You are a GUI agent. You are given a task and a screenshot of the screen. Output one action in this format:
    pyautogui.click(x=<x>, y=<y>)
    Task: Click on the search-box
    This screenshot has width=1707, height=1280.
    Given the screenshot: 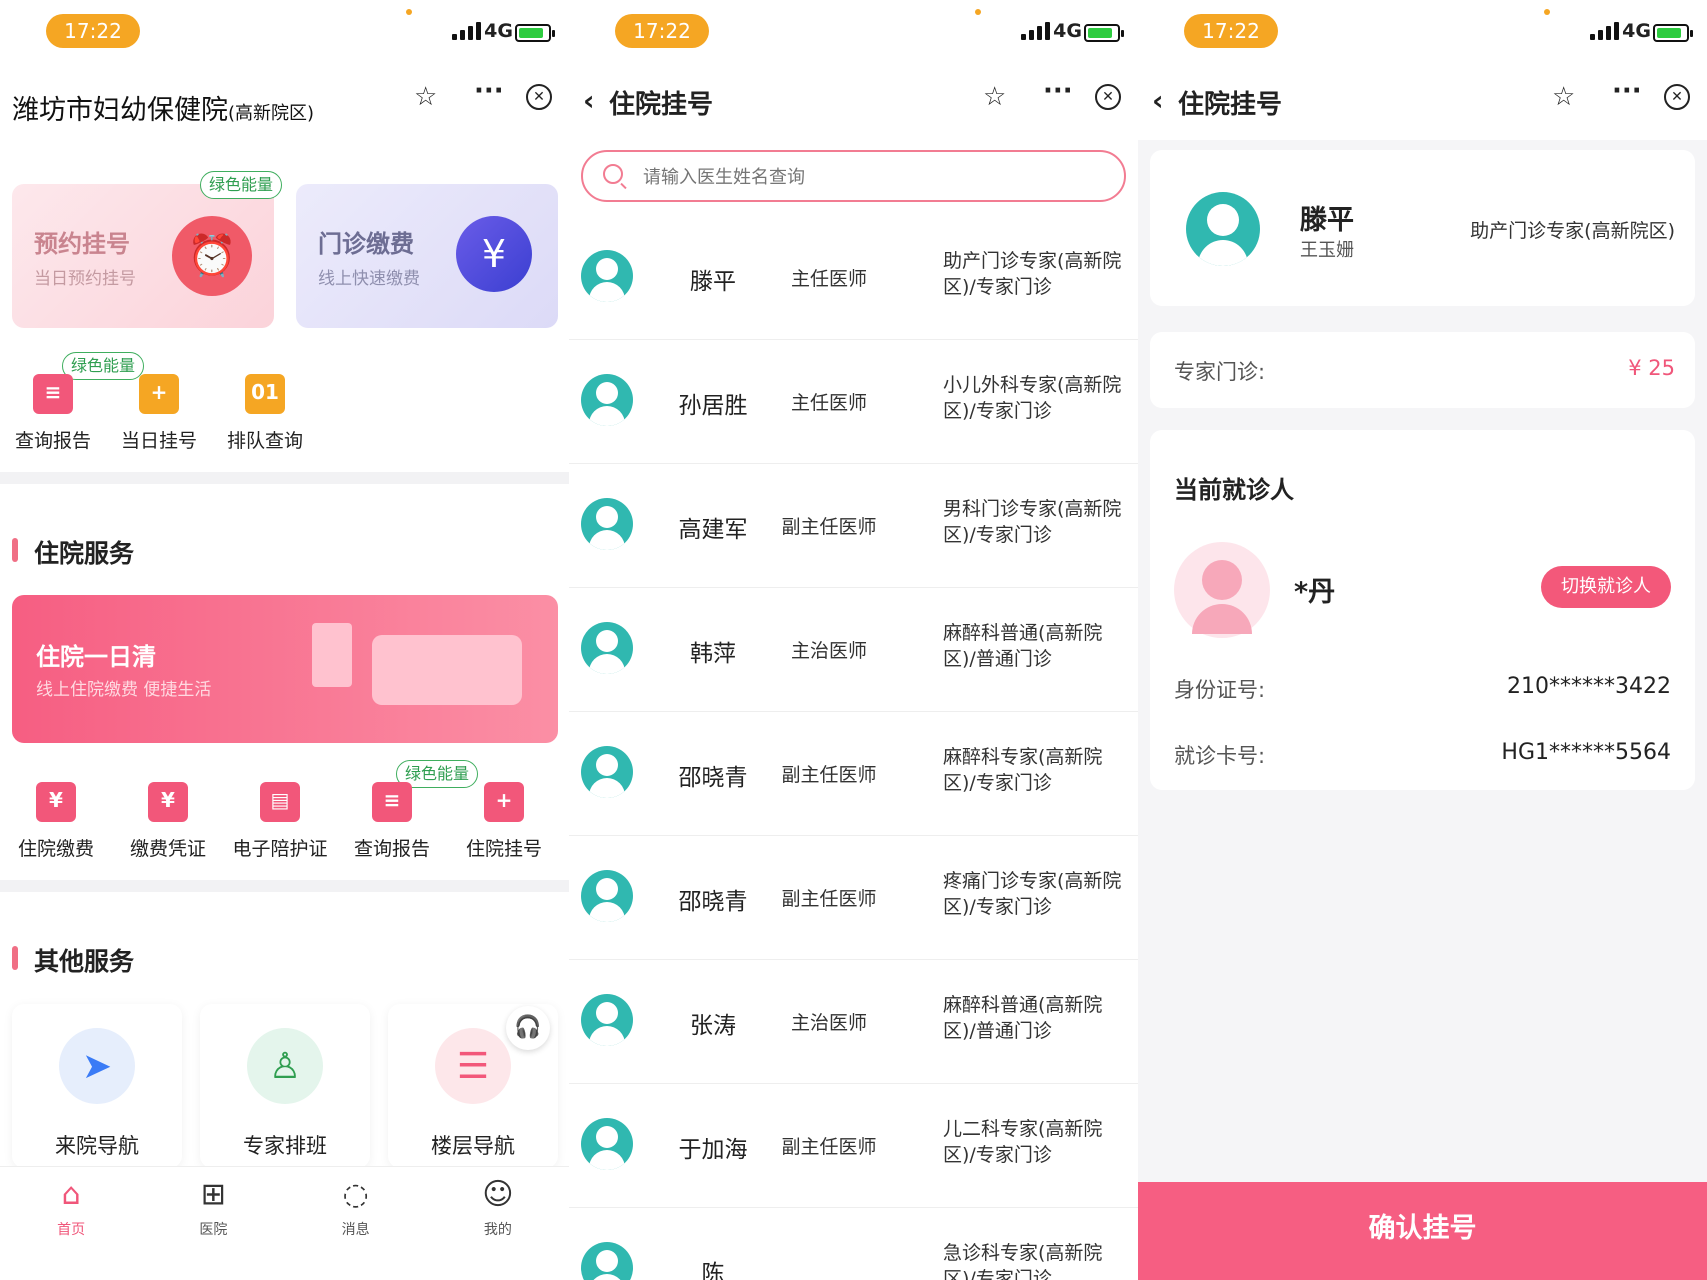 What is the action you would take?
    pyautogui.click(x=853, y=176)
    